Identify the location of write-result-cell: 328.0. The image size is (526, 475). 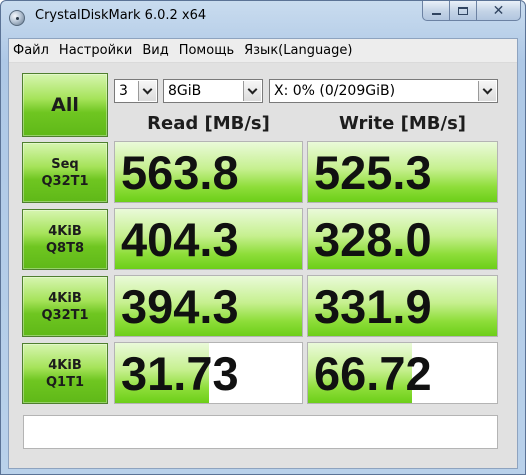
(402, 239).